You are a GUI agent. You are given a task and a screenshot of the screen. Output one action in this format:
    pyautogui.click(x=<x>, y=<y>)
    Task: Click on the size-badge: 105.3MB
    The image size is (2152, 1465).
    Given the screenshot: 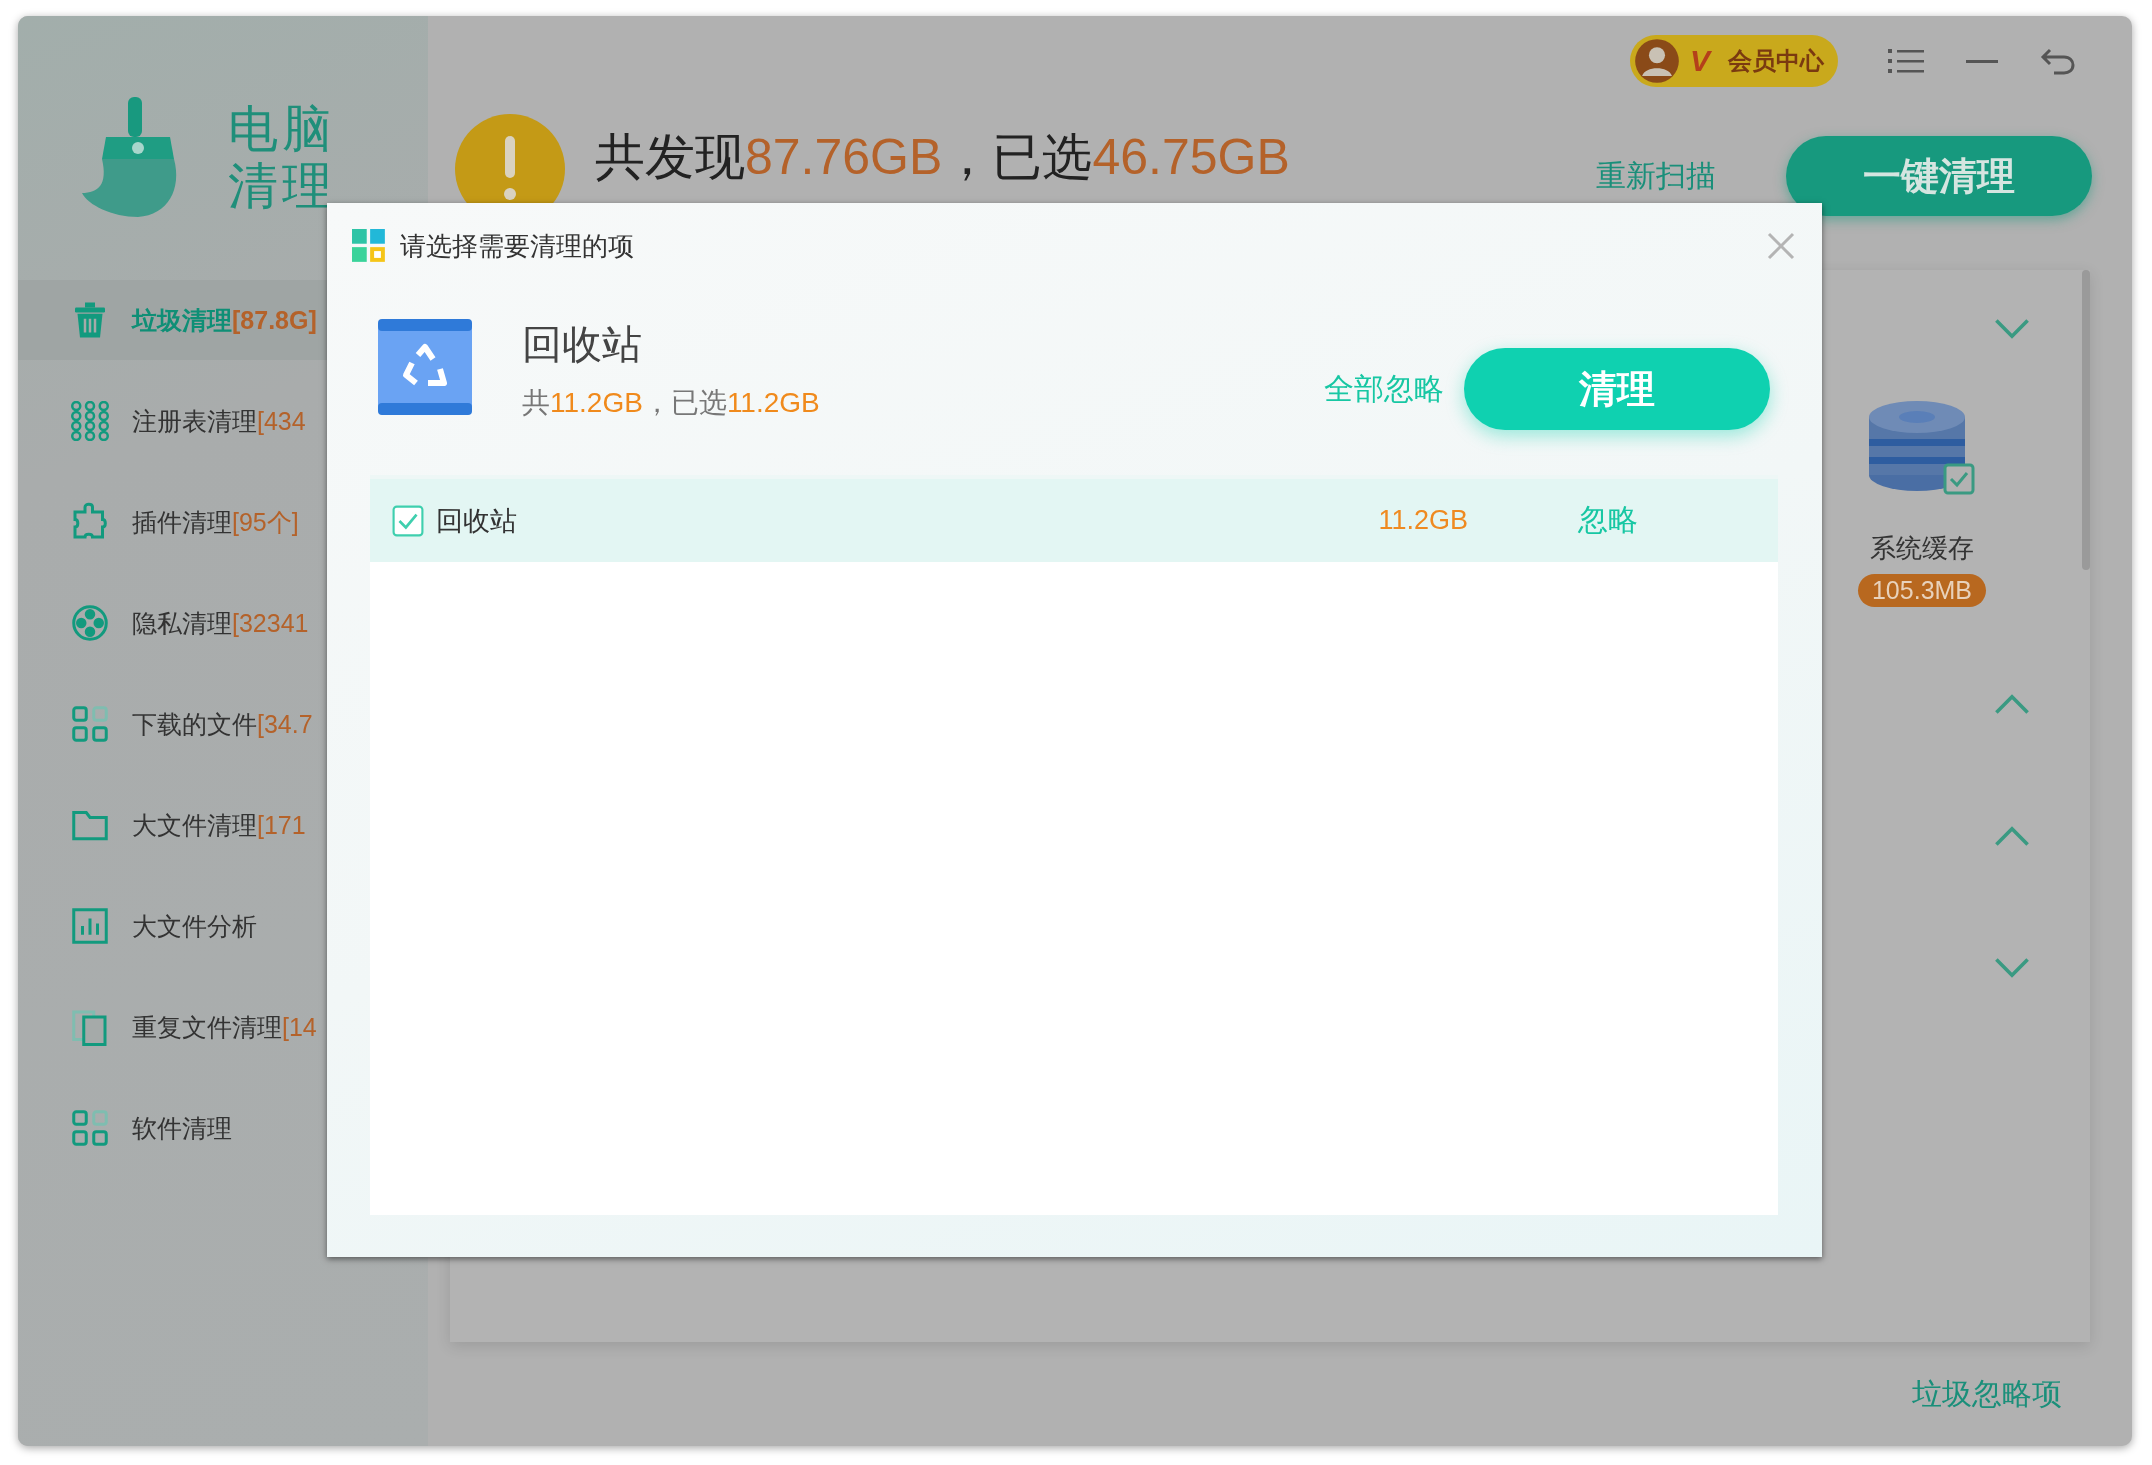 What is the action you would take?
    pyautogui.click(x=1922, y=590)
    